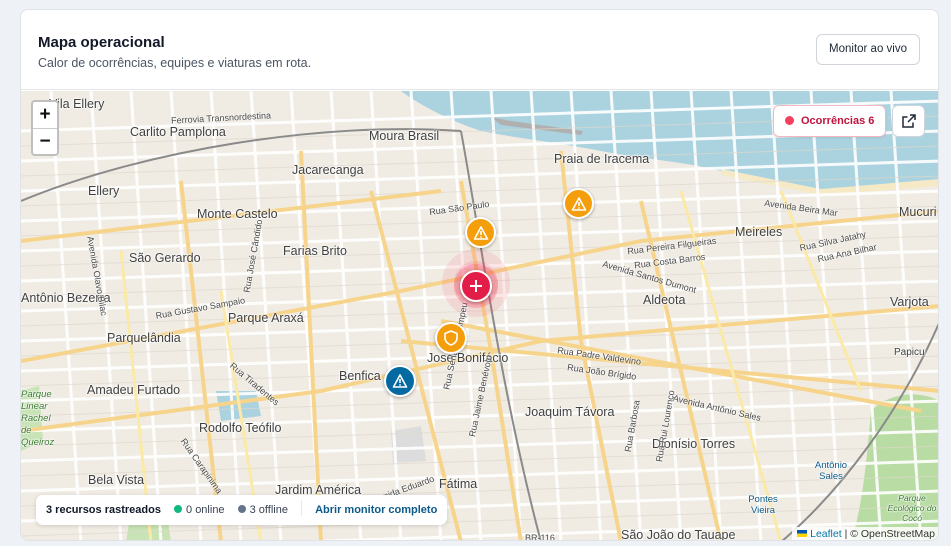 This screenshot has width=951, height=546. I want to click on expand-map-button, so click(908, 121).